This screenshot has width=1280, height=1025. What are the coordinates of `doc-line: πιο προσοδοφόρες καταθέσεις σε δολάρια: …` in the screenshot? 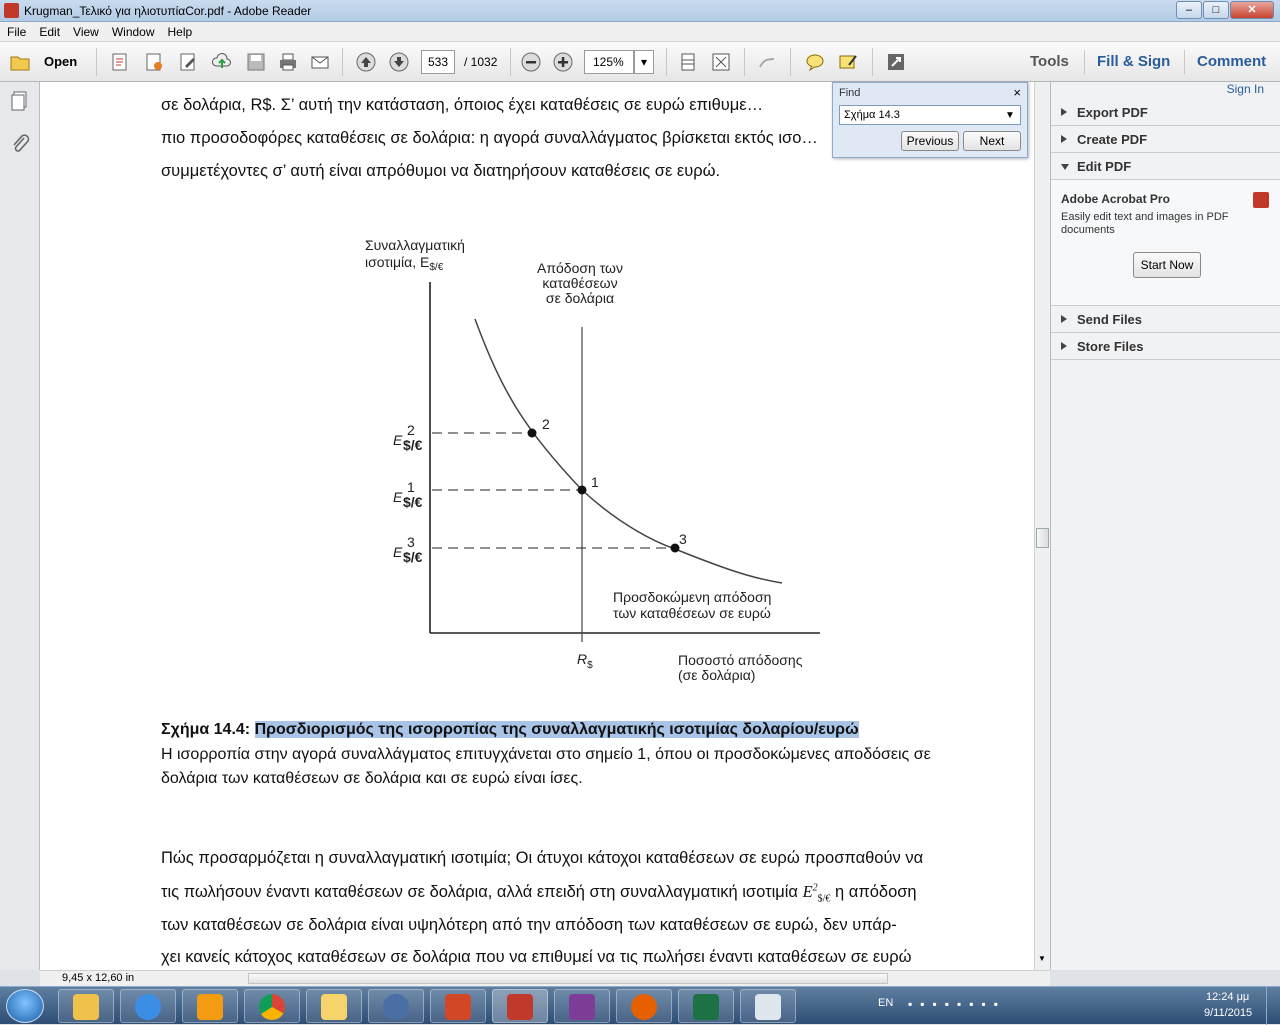 It's located at (489, 138).